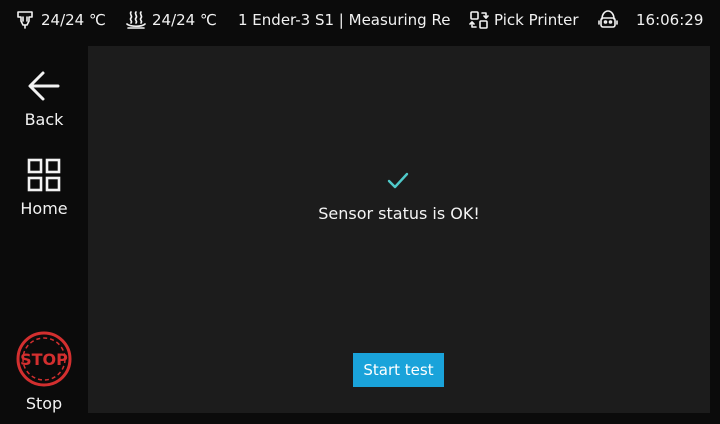  I want to click on pick-printer-label: Pick Printer, so click(536, 20).